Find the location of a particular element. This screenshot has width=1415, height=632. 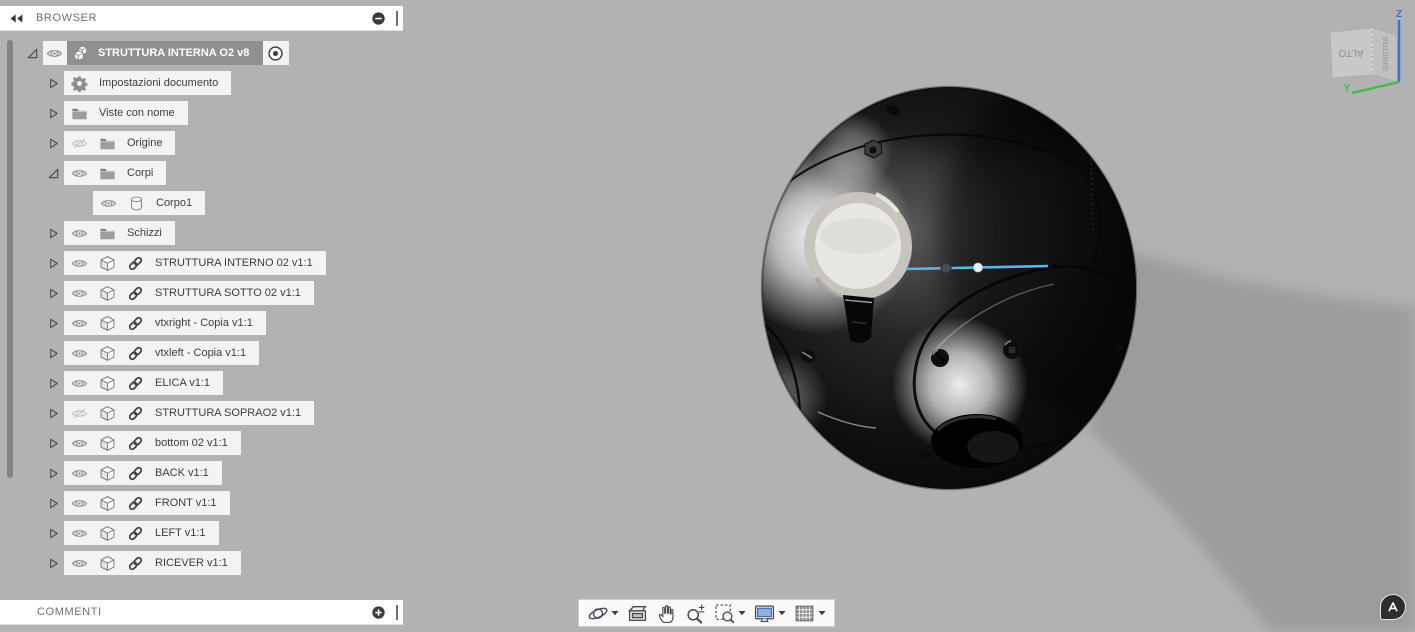

orbit-button is located at coordinates (603, 613).